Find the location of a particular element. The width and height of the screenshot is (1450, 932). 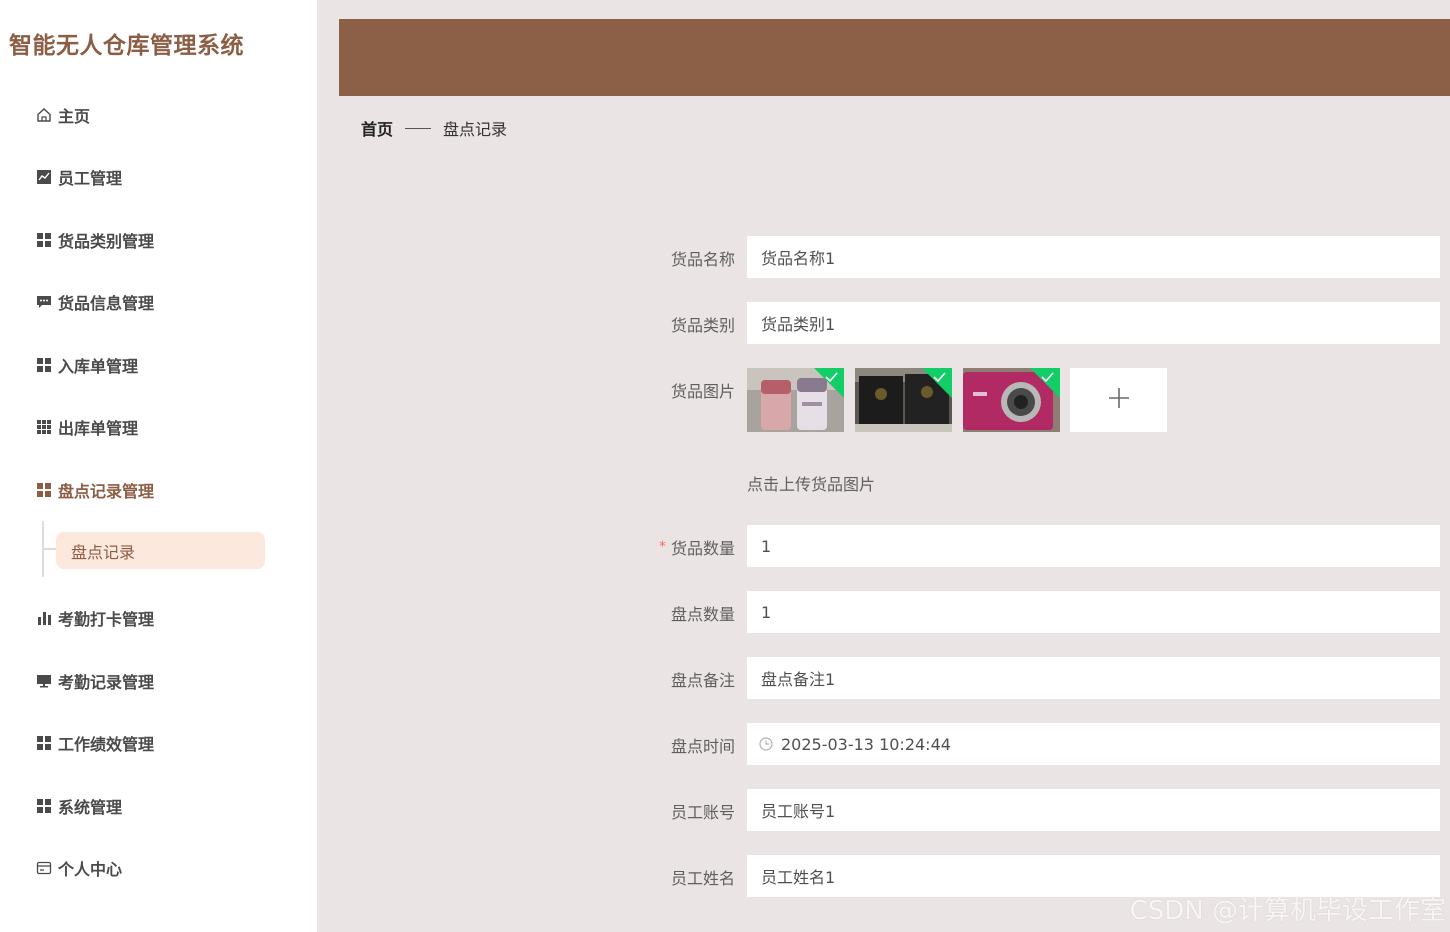

sidebar-item-inbound: 入库单管理 is located at coordinates (87, 365).